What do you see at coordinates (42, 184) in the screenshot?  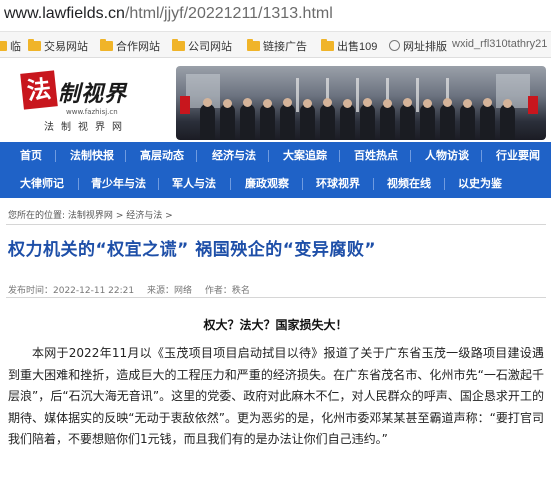 I see `nav-item-lawyers: 大律师记` at bounding box center [42, 184].